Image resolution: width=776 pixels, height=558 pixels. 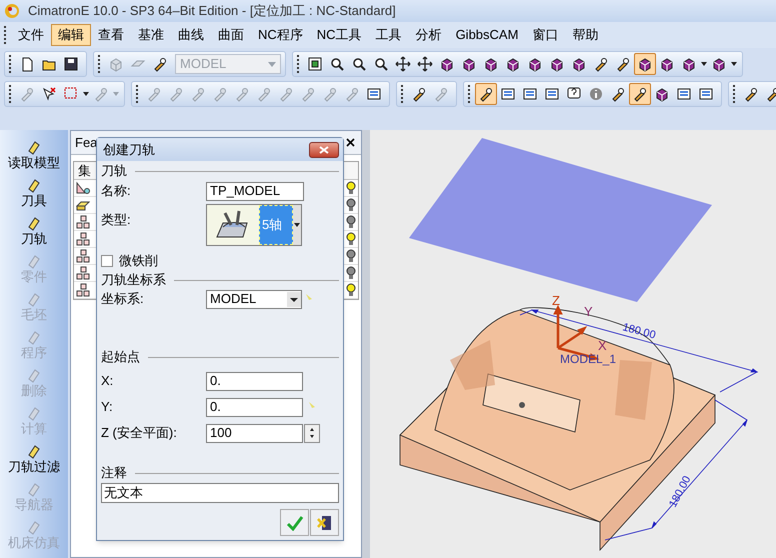 What do you see at coordinates (111, 35) in the screenshot?
I see `menu-item: 查看` at bounding box center [111, 35].